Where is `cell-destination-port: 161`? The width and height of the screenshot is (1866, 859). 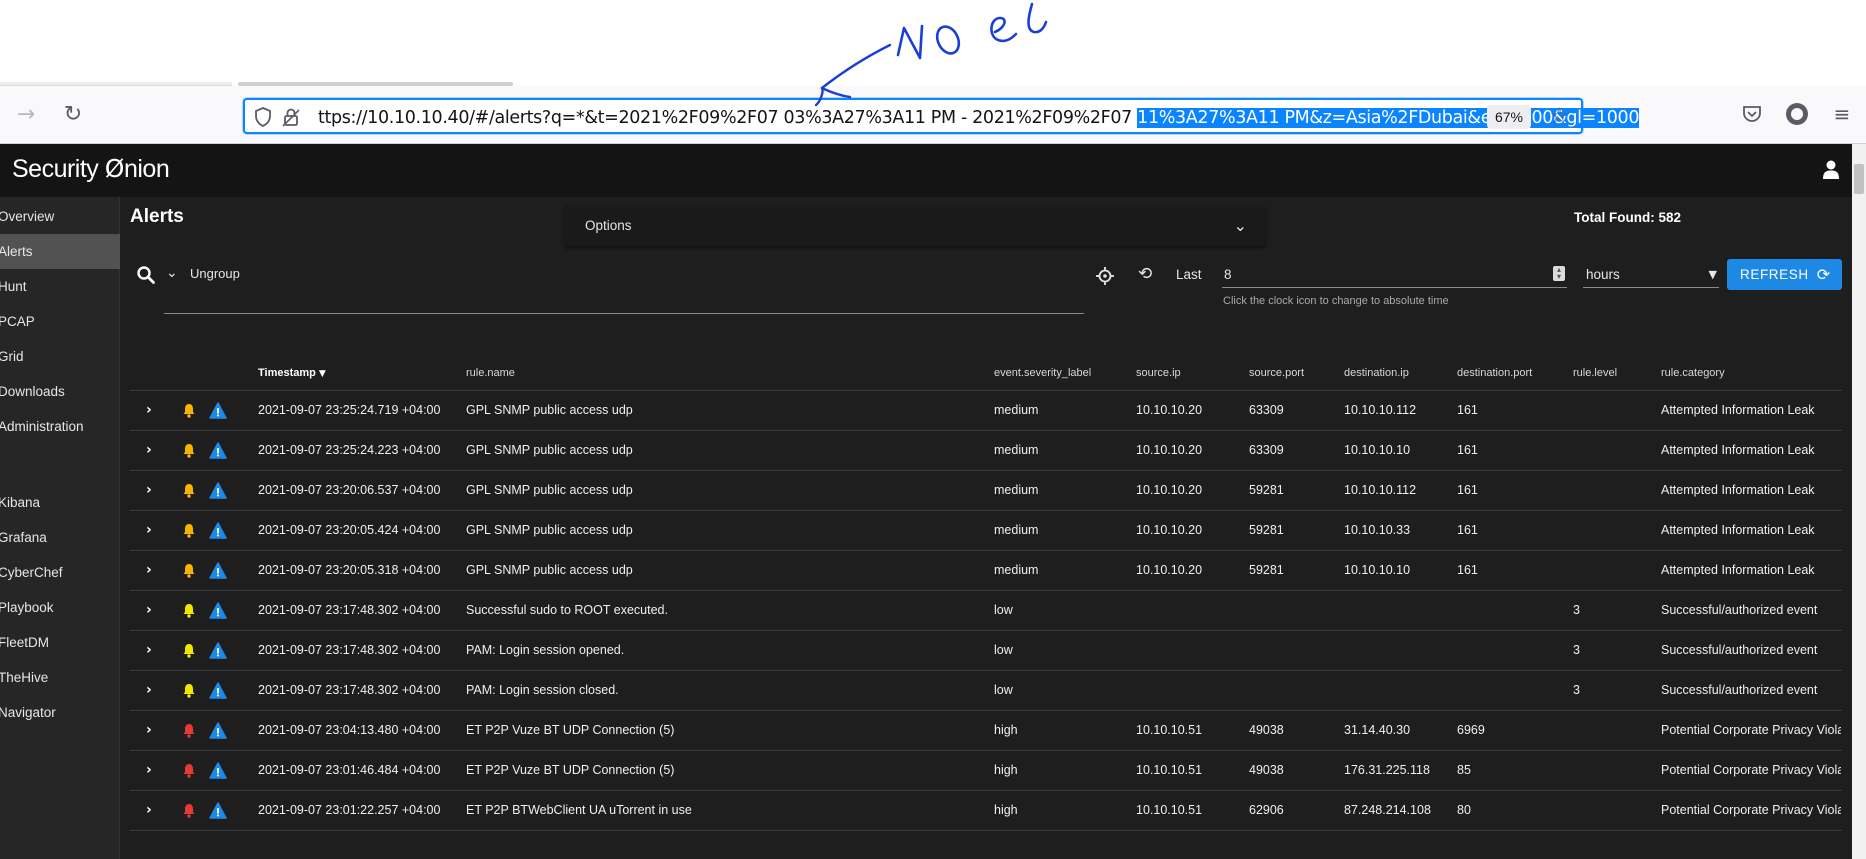
cell-destination-port: 161 is located at coordinates (1467, 450).